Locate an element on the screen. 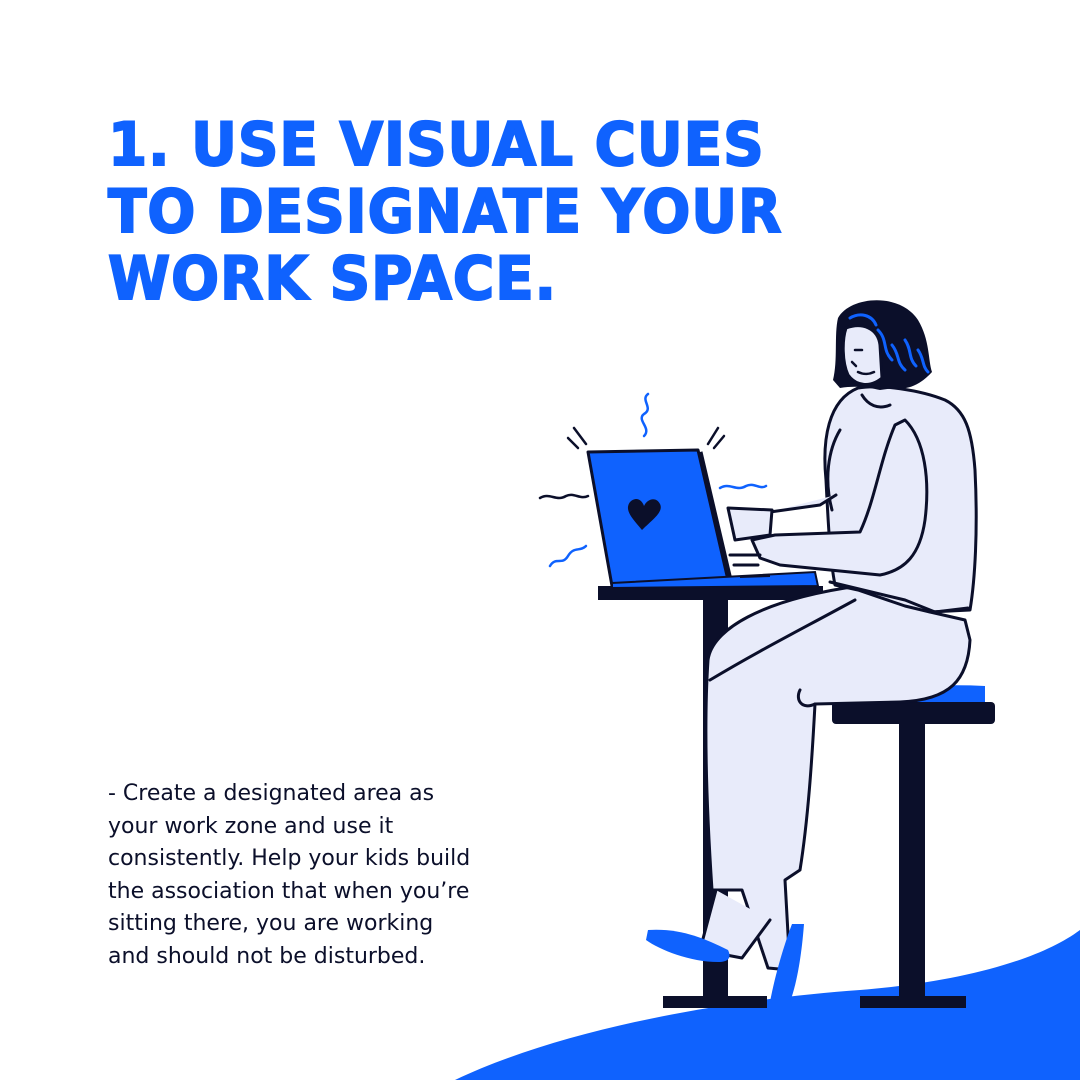 The height and width of the screenshot is (1080, 1080). laptop is located at coordinates (703, 519).